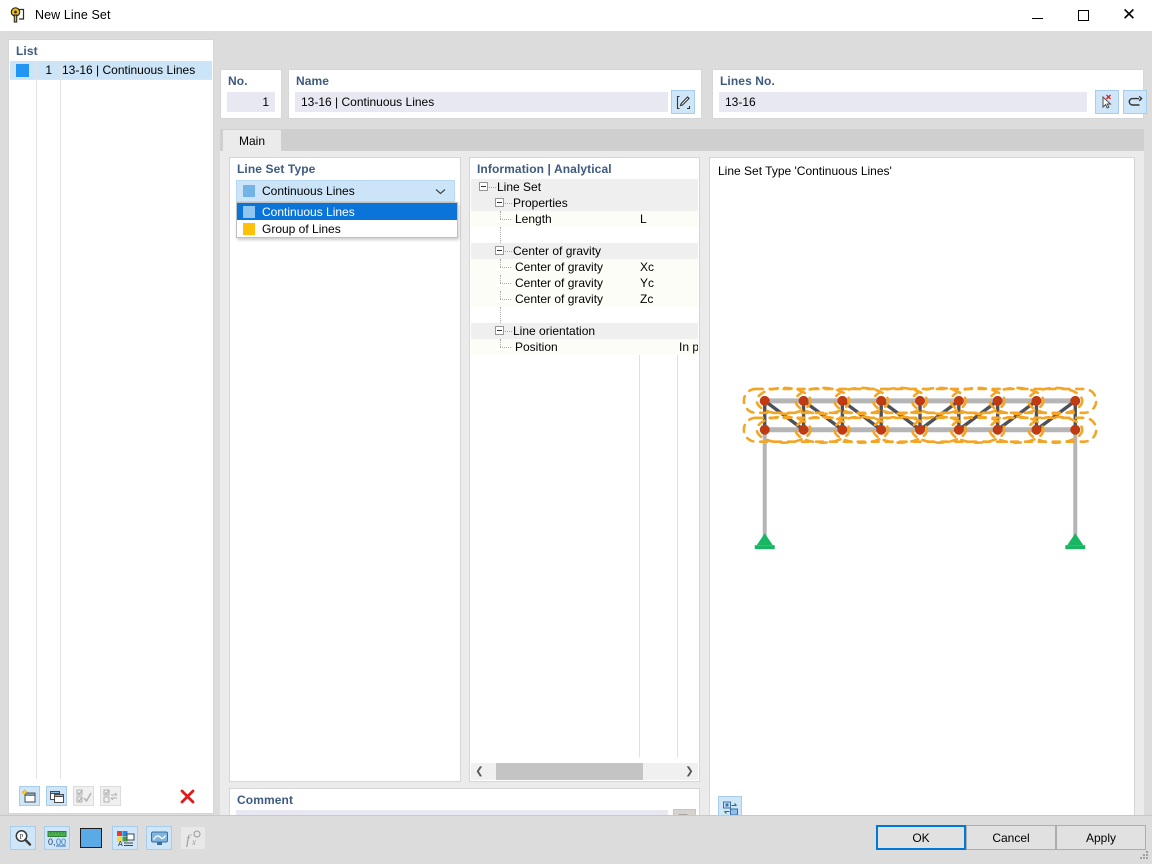 The image size is (1152, 864). I want to click on select-all-button, so click(83, 796).